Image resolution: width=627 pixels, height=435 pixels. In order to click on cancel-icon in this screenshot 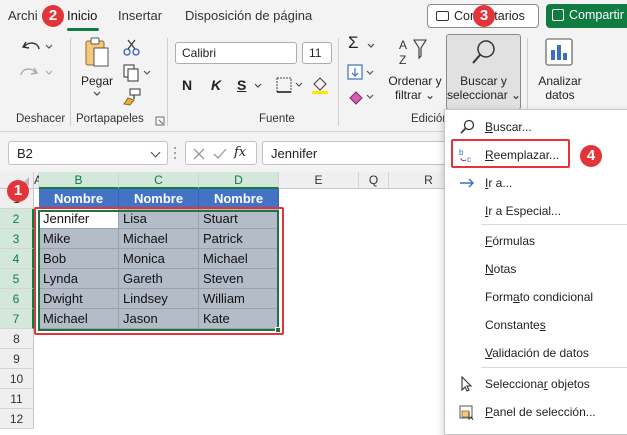, I will do `click(199, 154)`.